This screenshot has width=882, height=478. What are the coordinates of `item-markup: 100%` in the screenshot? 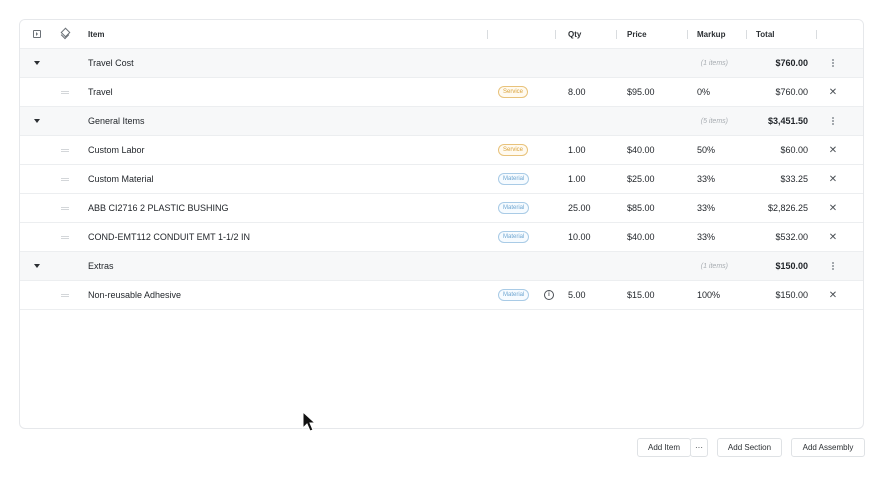 It's located at (708, 295).